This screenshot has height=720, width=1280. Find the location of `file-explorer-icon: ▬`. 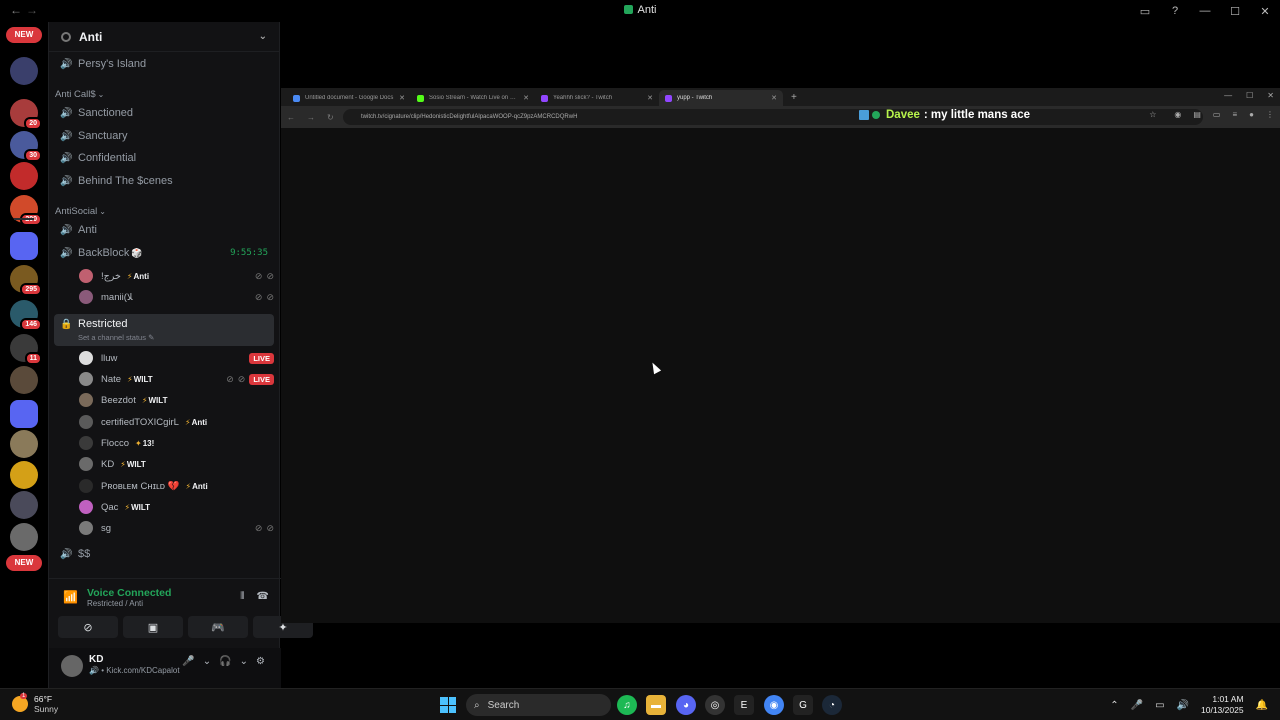

file-explorer-icon: ▬ is located at coordinates (656, 705).